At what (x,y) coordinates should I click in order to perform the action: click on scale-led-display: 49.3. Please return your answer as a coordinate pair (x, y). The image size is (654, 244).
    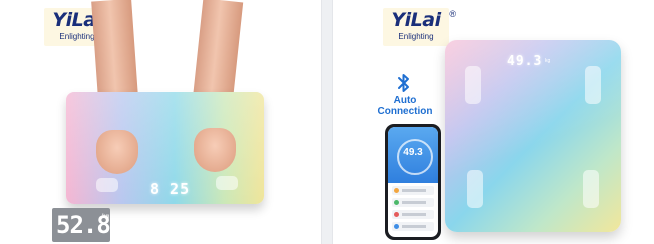
    Looking at the image, I should click on (525, 61).